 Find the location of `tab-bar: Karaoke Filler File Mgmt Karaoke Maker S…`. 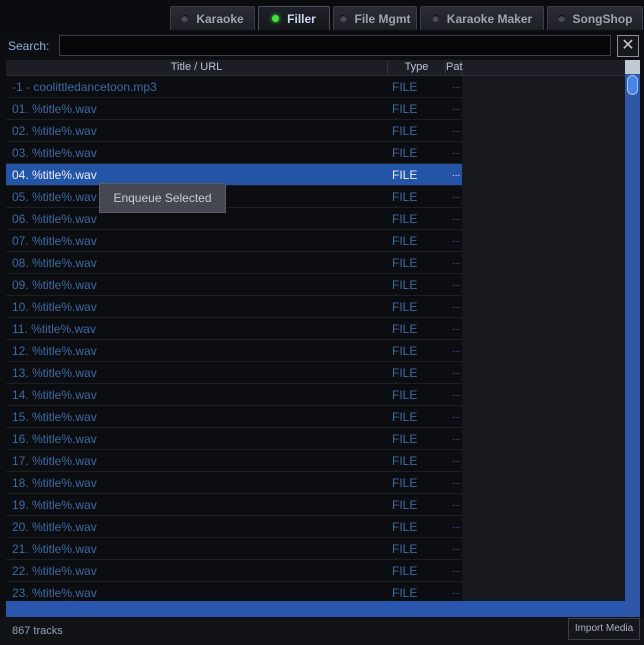

tab-bar: Karaoke Filler File Mgmt Karaoke Maker S… is located at coordinates (322, 17).